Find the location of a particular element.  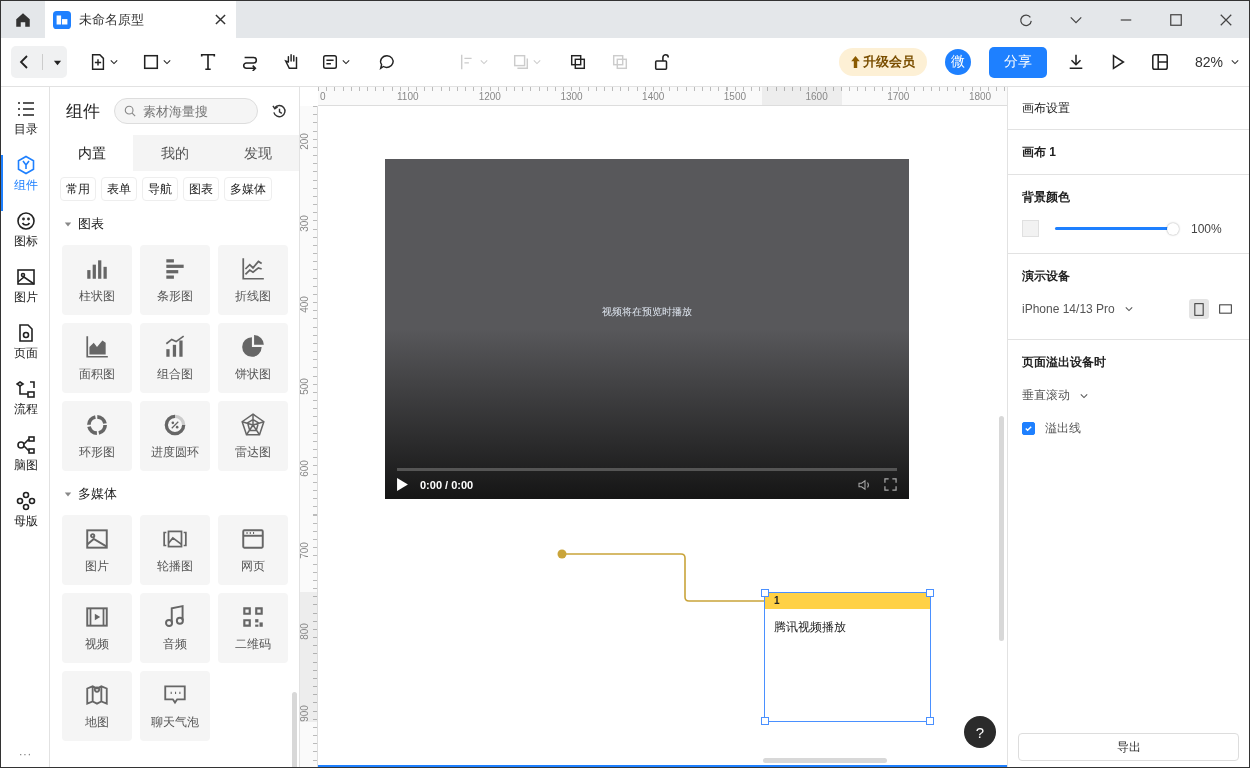

component-card: 饼状图 is located at coordinates (253, 358).